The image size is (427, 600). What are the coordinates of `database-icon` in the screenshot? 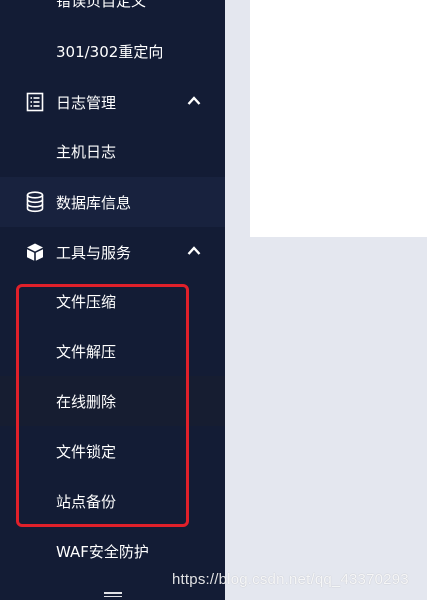 It's located at (35, 202).